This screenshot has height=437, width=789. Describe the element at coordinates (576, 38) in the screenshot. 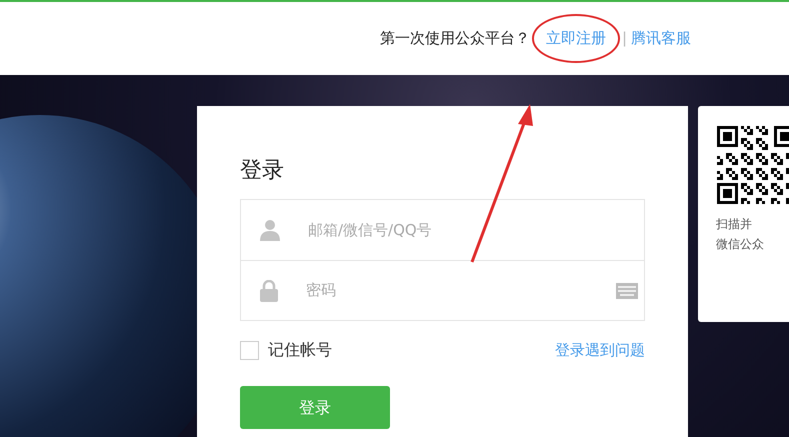

I see `register-link: 立即注册` at that location.